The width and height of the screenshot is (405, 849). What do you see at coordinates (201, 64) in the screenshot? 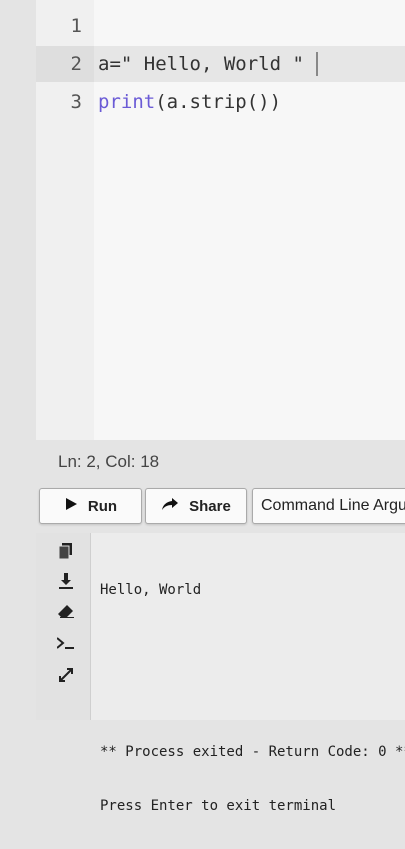
I see `code-text: a=" Hello, World "` at bounding box center [201, 64].